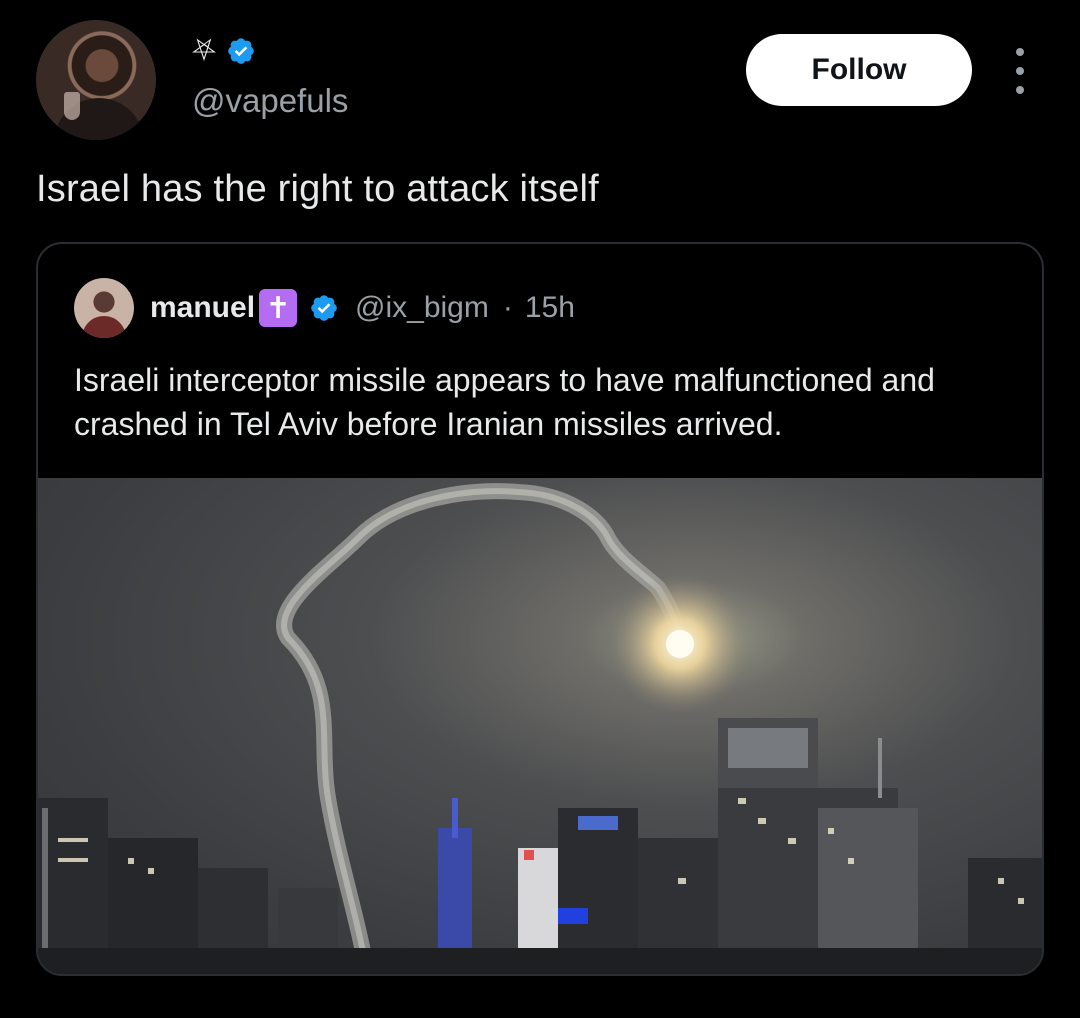 Image resolution: width=1080 pixels, height=1018 pixels. What do you see at coordinates (204, 50) in the screenshot?
I see `author-display-name: ⛧` at bounding box center [204, 50].